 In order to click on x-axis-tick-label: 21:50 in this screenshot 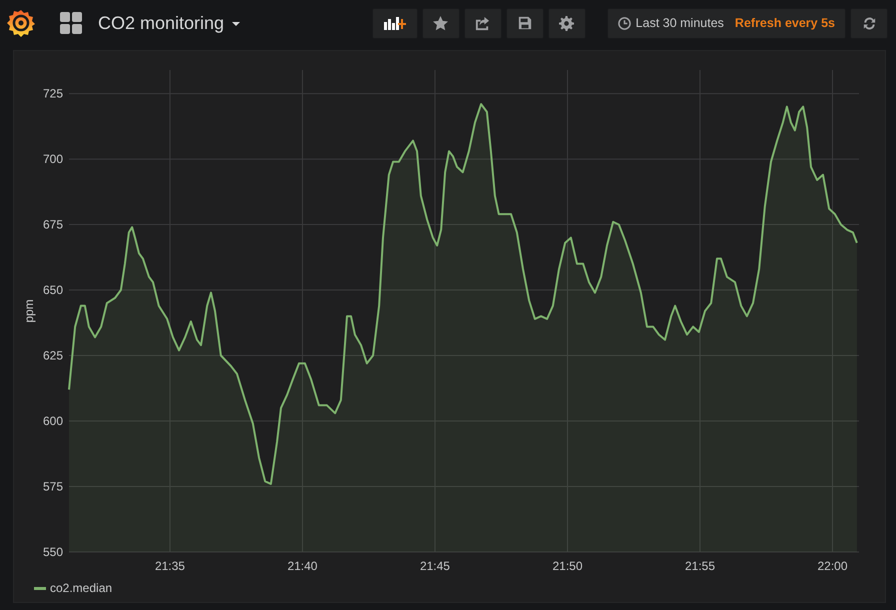, I will do `click(567, 566)`.